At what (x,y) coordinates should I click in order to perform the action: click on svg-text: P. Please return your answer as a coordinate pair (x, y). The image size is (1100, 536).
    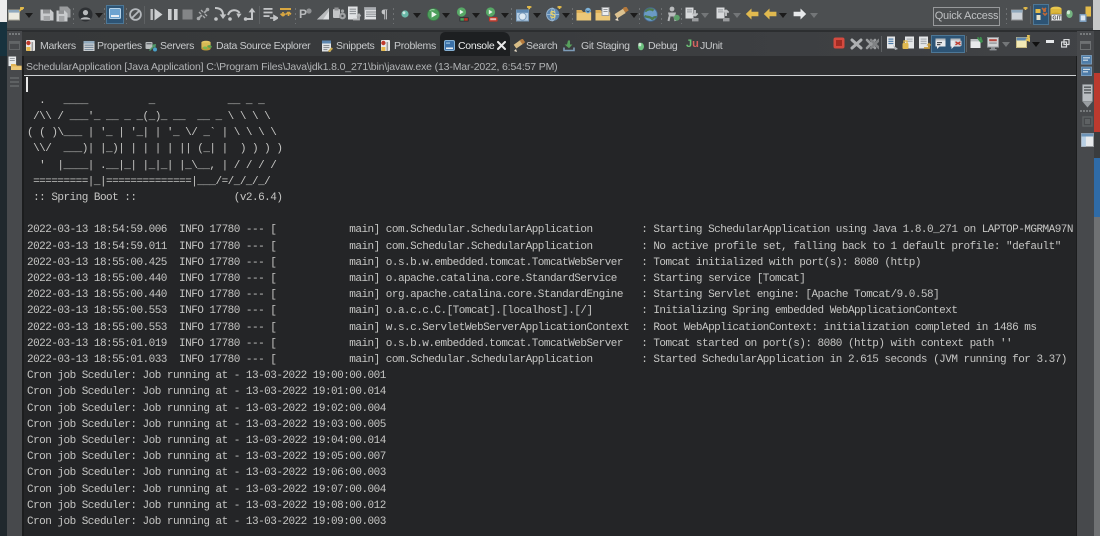
    Looking at the image, I should click on (303, 14).